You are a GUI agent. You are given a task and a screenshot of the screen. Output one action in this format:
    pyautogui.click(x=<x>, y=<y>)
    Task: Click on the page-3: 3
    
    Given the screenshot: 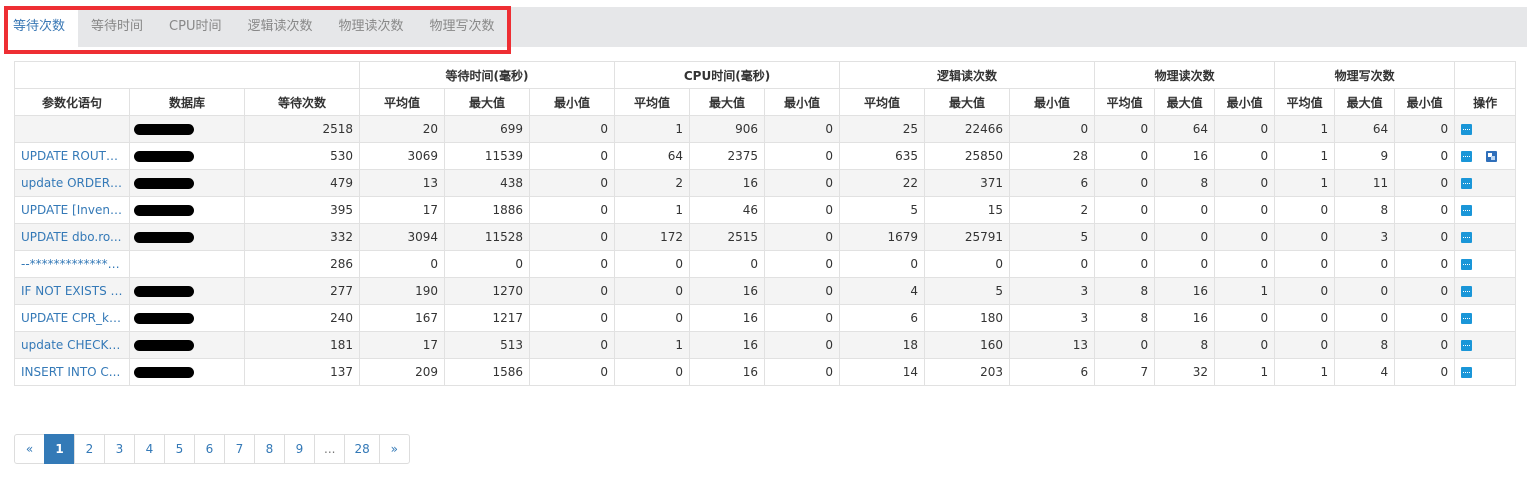 What is the action you would take?
    pyautogui.click(x=119, y=449)
    